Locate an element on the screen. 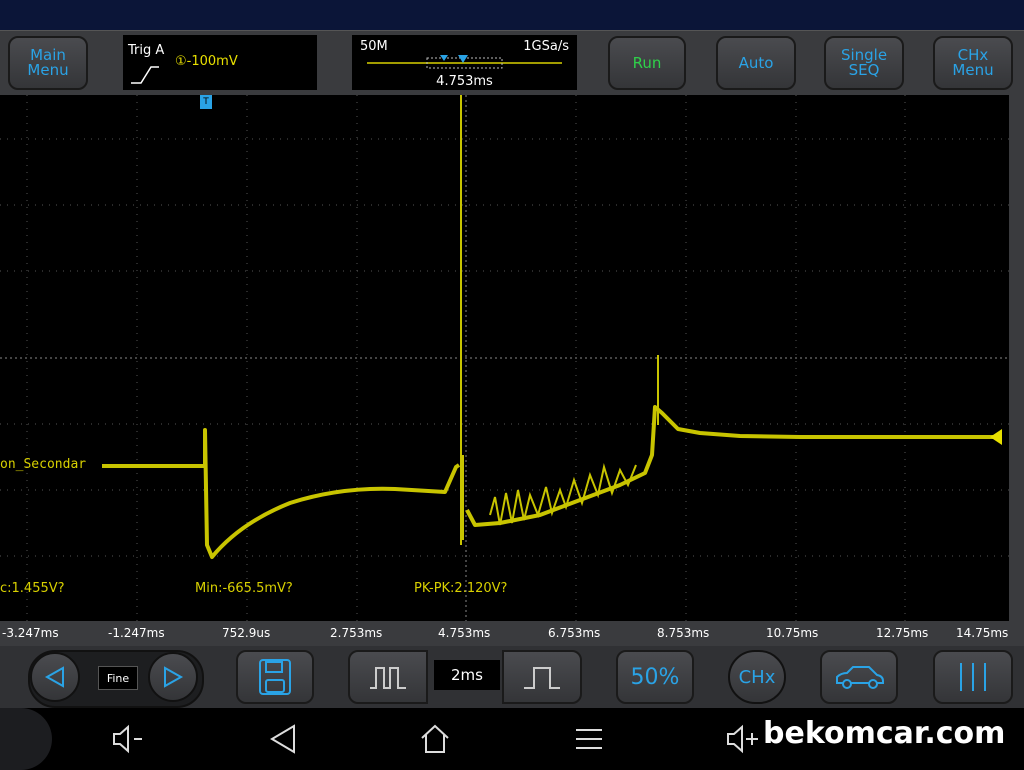 This screenshot has width=1024, height=770. volume-down-icon is located at coordinates (128, 739).